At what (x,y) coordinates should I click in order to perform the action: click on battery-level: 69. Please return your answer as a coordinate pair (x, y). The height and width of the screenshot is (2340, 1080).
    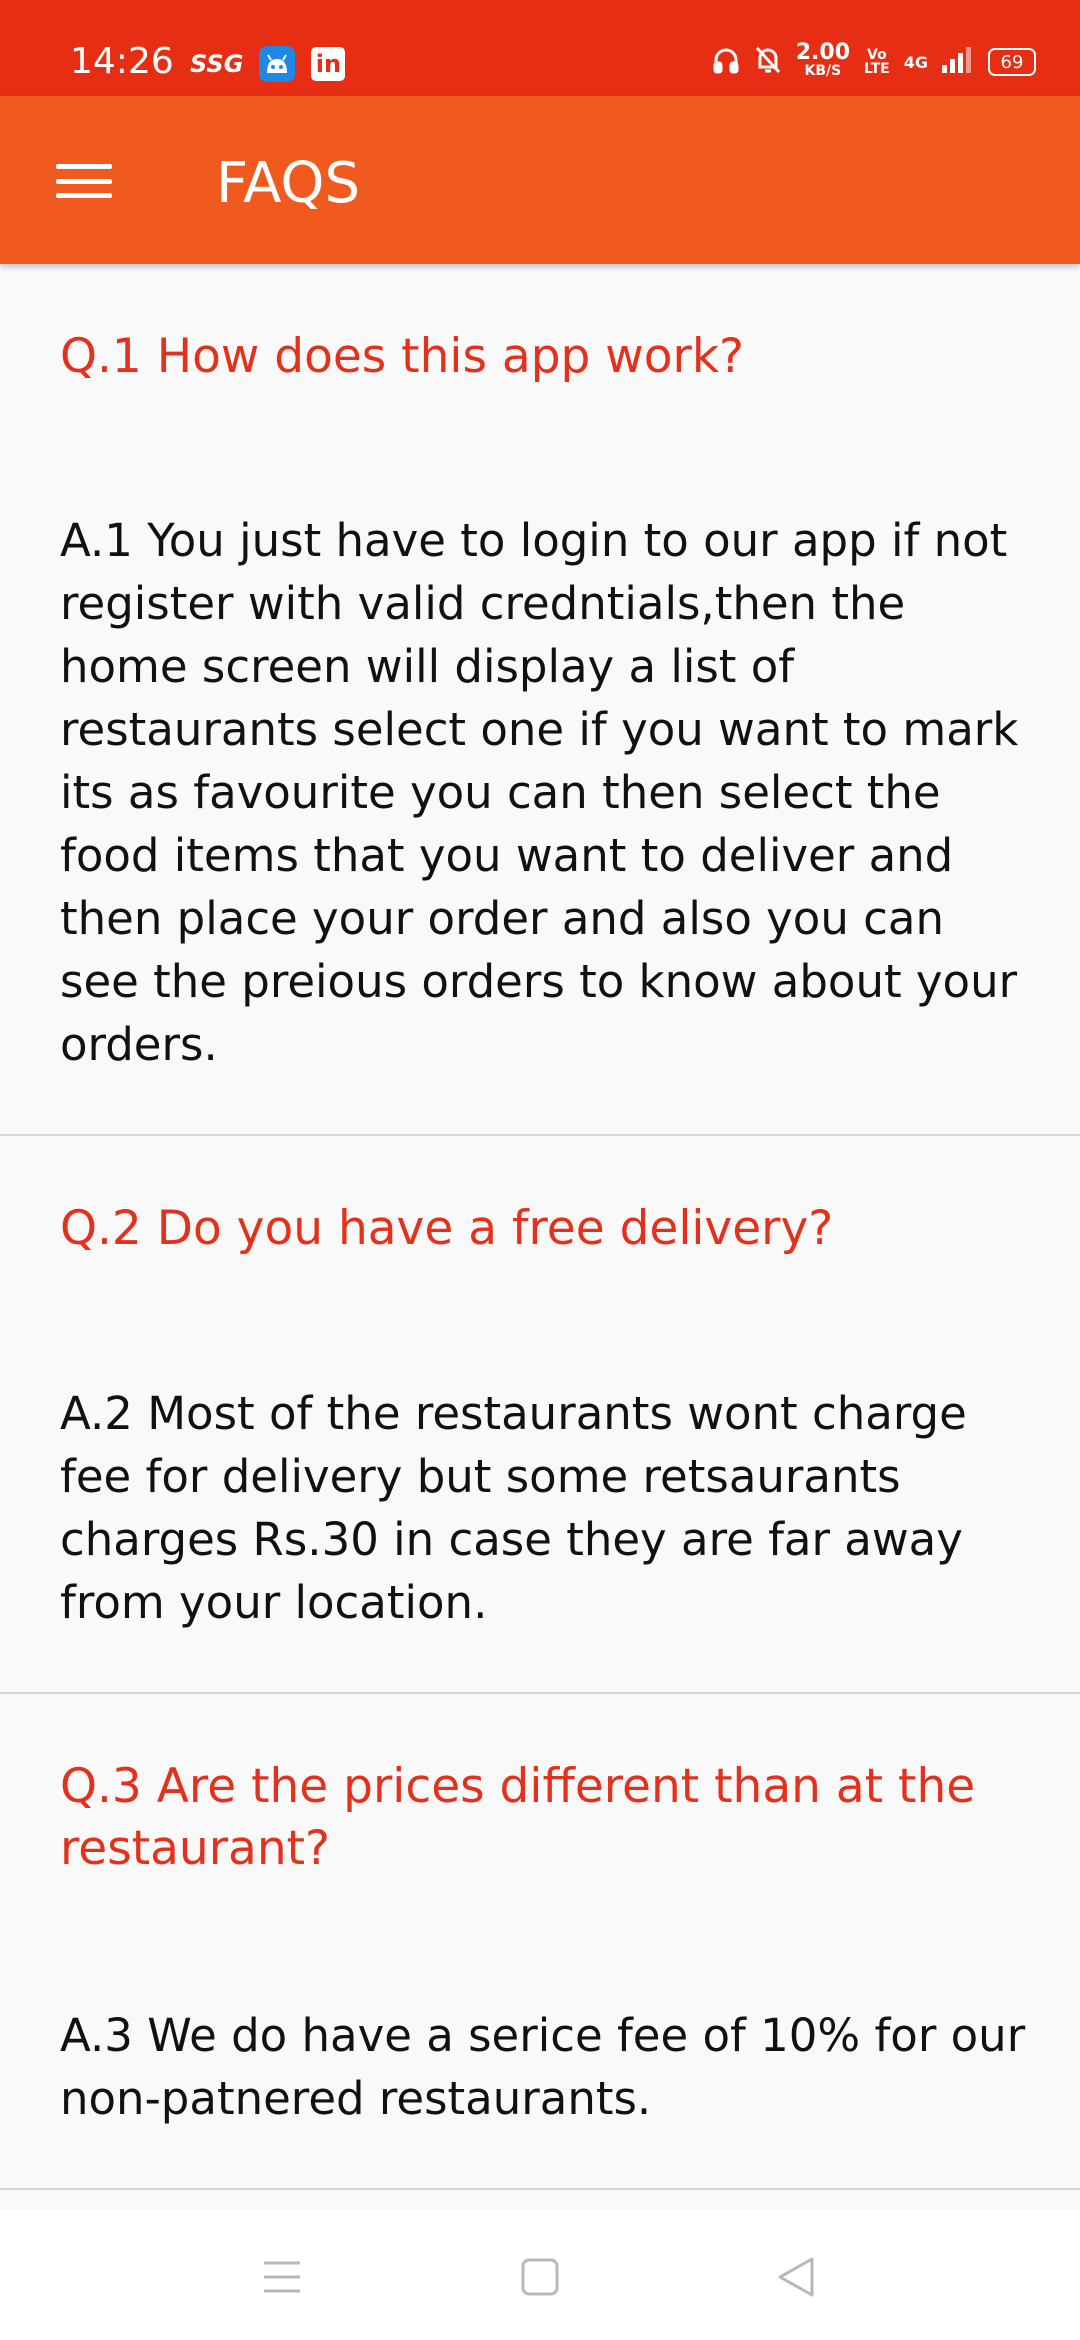
    Looking at the image, I should click on (1012, 62).